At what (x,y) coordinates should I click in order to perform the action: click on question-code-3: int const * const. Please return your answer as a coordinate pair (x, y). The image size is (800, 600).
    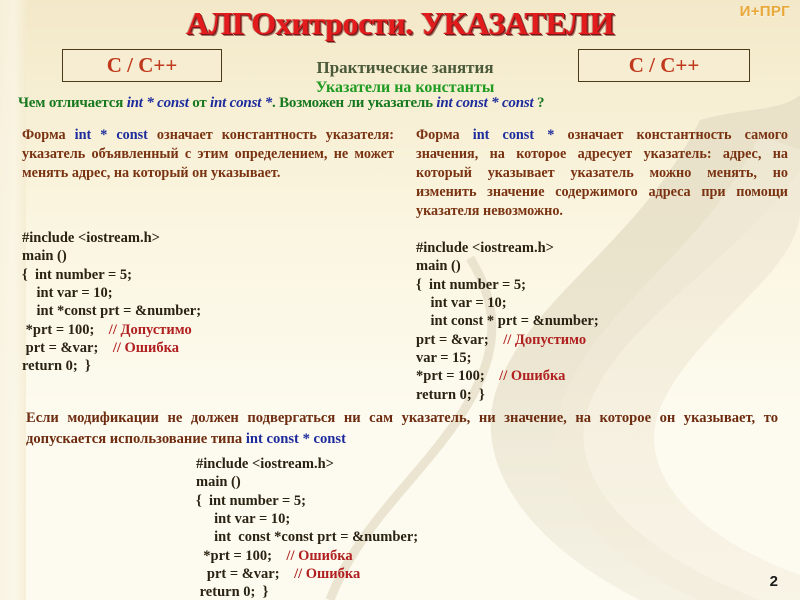
    Looking at the image, I should click on (485, 103).